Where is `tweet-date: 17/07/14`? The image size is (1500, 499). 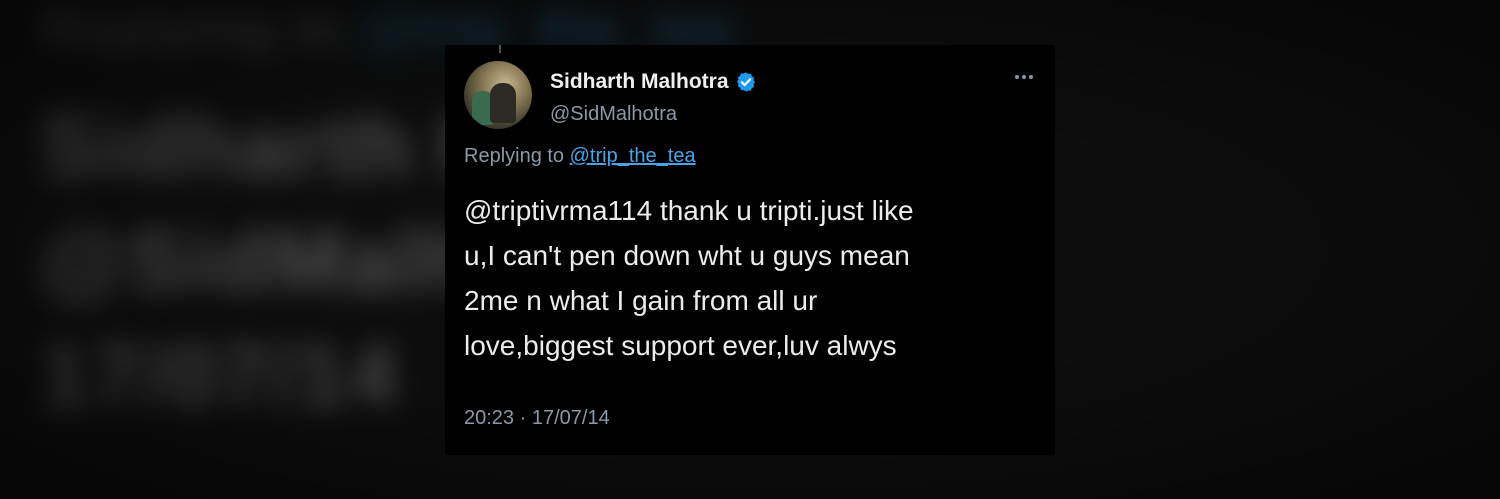 tweet-date: 17/07/14 is located at coordinates (570, 418).